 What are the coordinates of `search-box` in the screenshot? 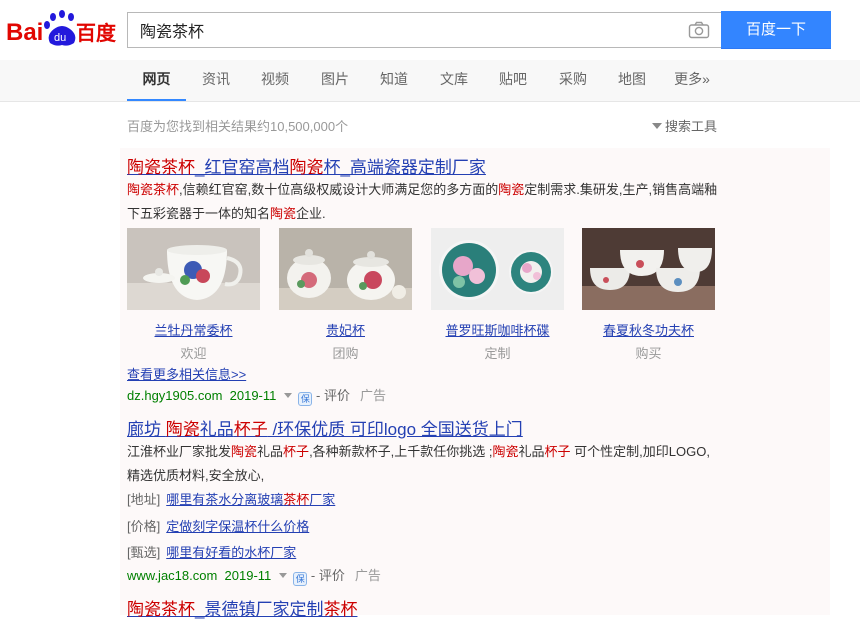 It's located at (424, 30).